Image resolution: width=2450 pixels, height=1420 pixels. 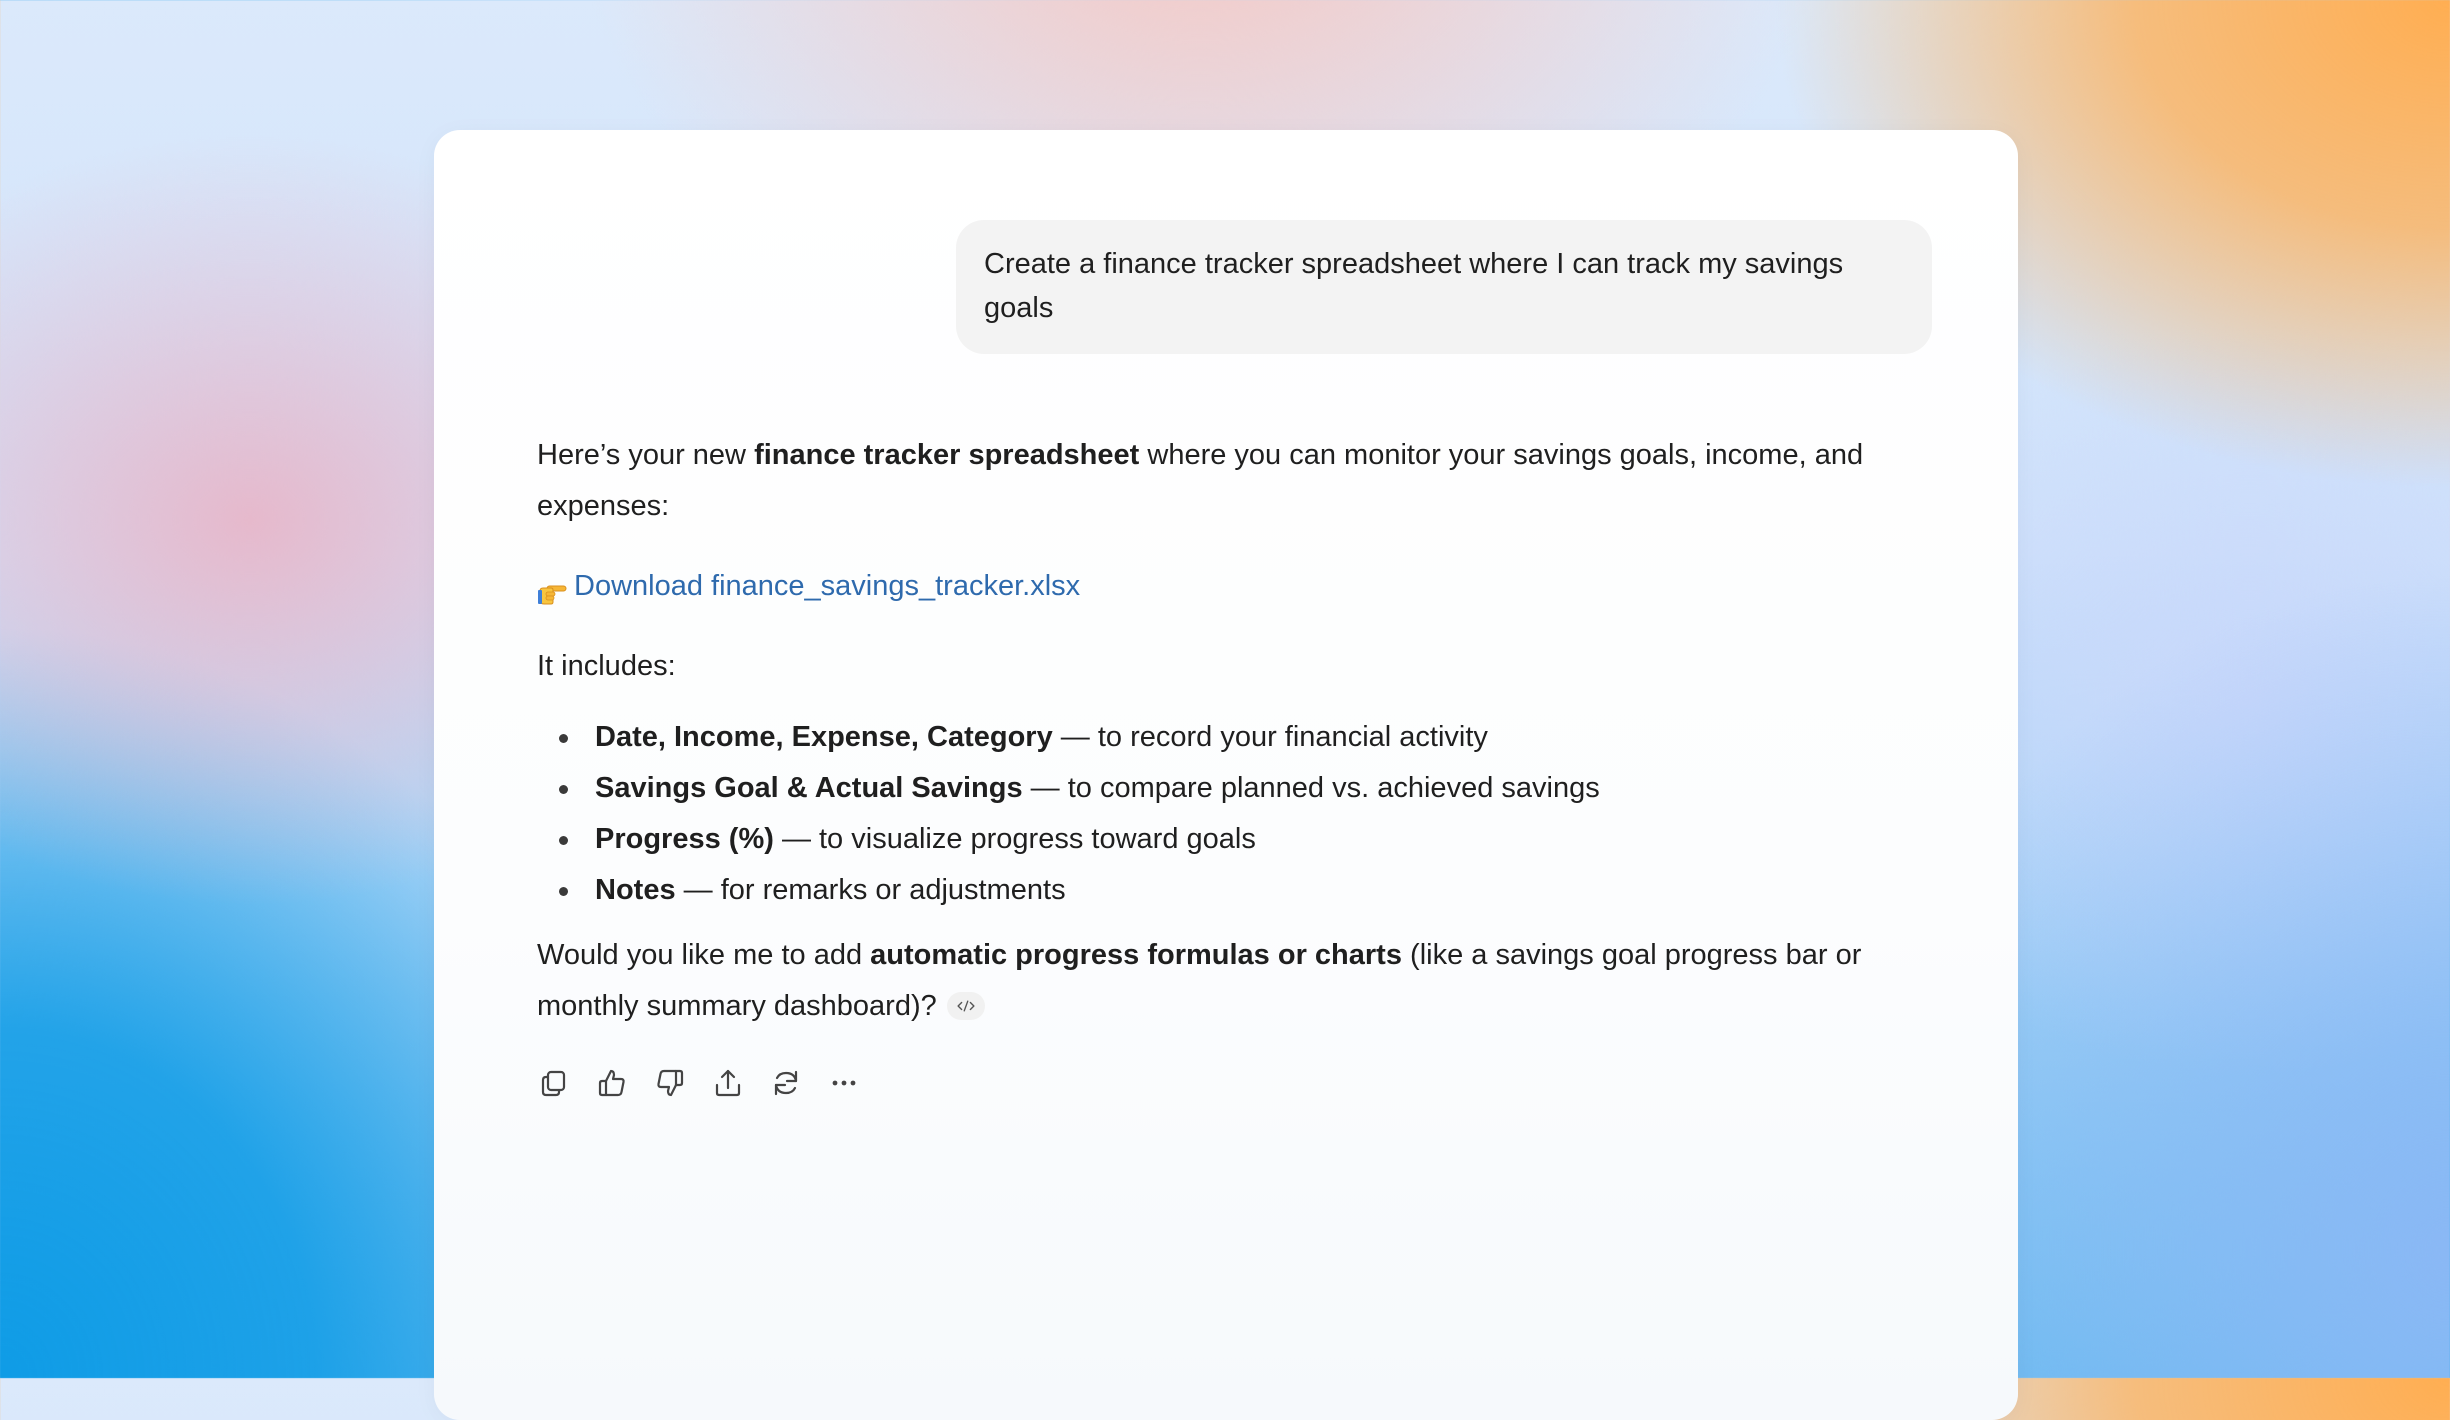 I want to click on thumbs-up-button, so click(x=612, y=1083).